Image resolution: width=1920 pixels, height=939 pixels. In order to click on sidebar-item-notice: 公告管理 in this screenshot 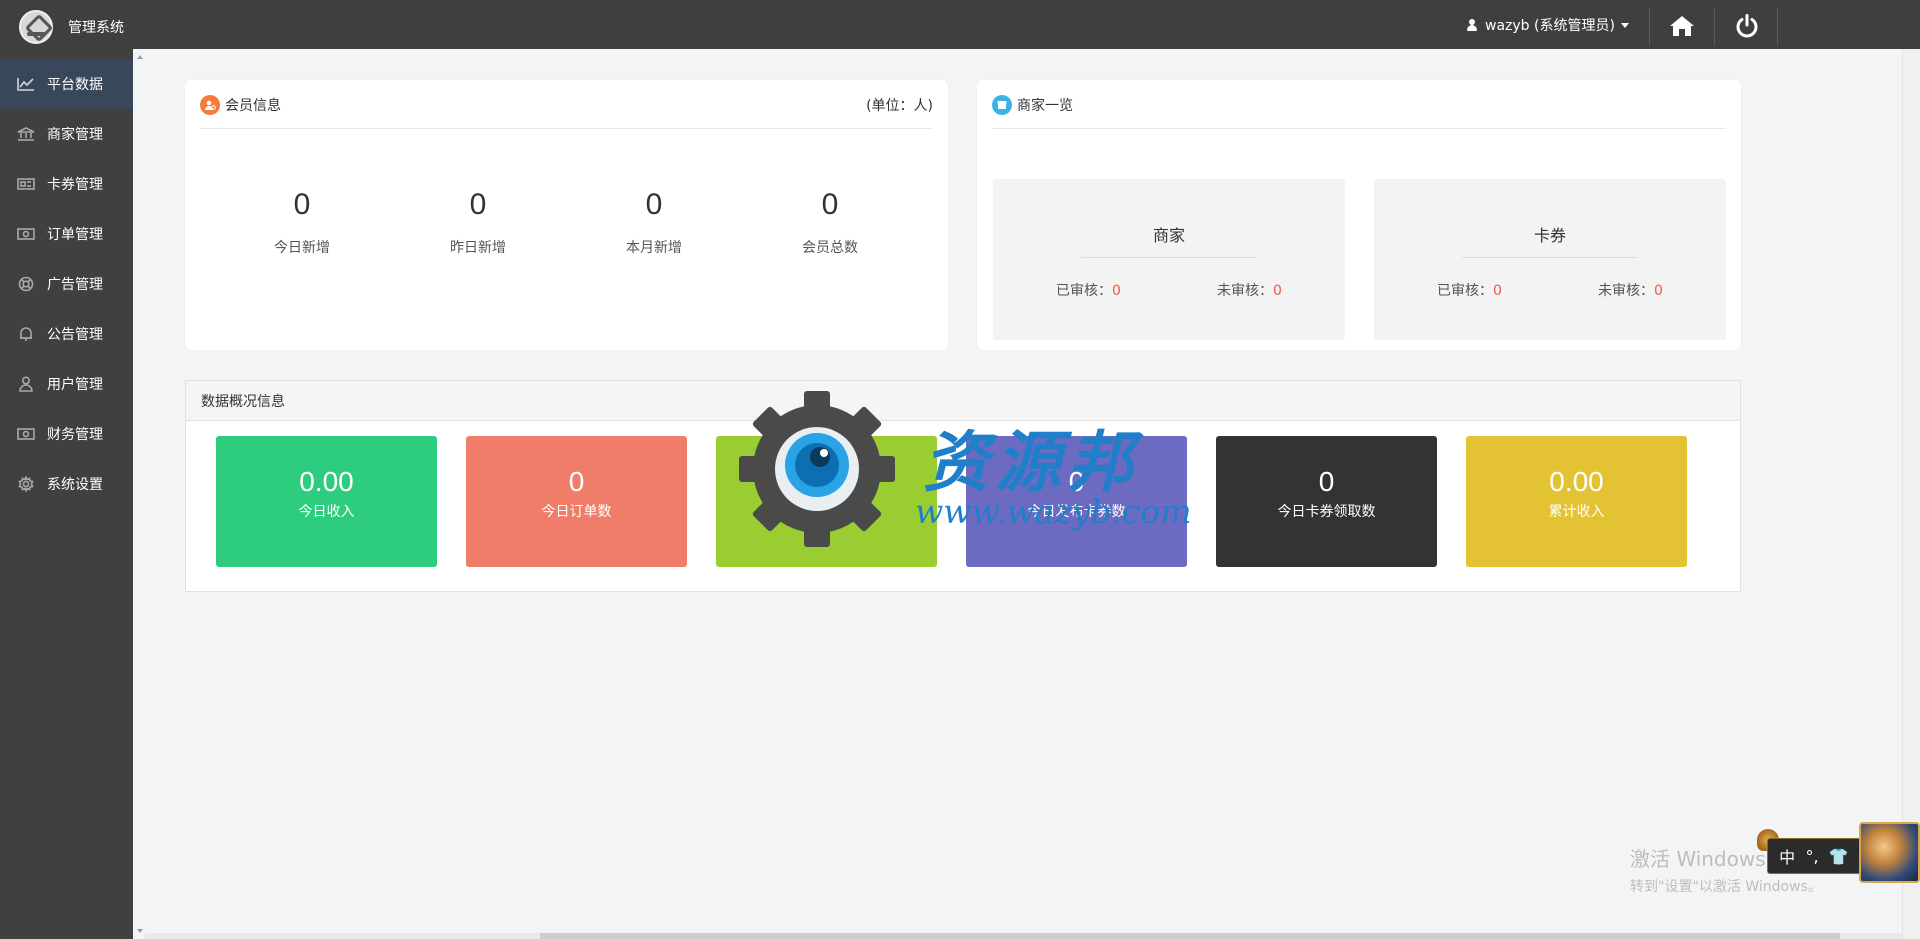, I will do `click(66, 334)`.